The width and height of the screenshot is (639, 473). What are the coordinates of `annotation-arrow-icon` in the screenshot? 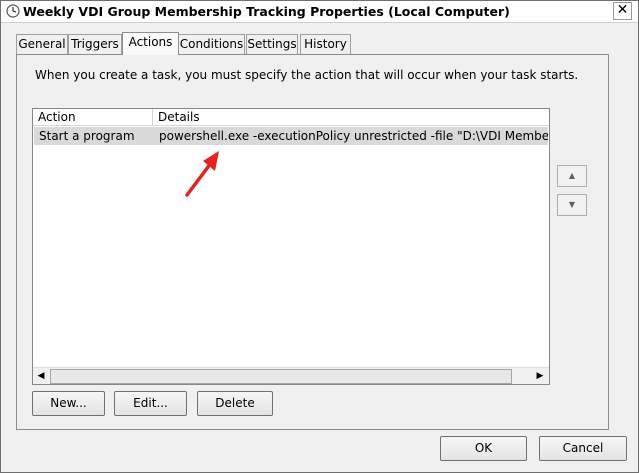 It's located at (202, 174).